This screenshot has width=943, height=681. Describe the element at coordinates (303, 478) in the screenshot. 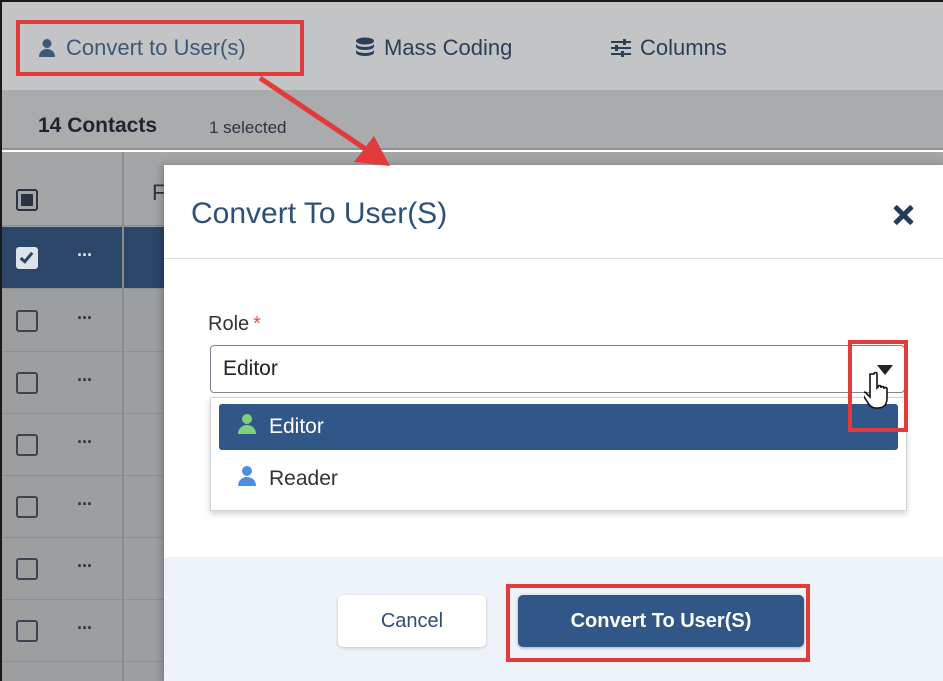

I see `role-option-label: Reader` at that location.